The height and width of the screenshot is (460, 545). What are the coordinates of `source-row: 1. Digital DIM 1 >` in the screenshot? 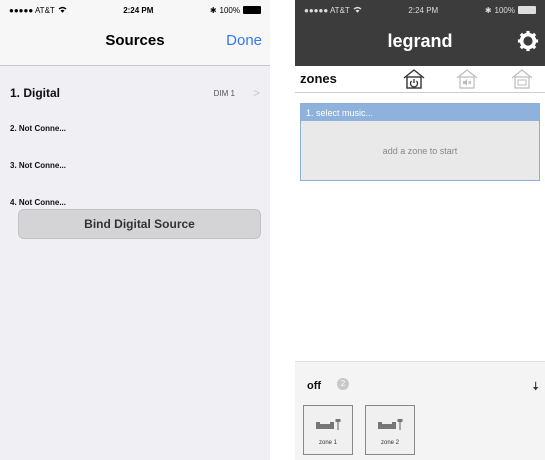 It's located at (135, 93).